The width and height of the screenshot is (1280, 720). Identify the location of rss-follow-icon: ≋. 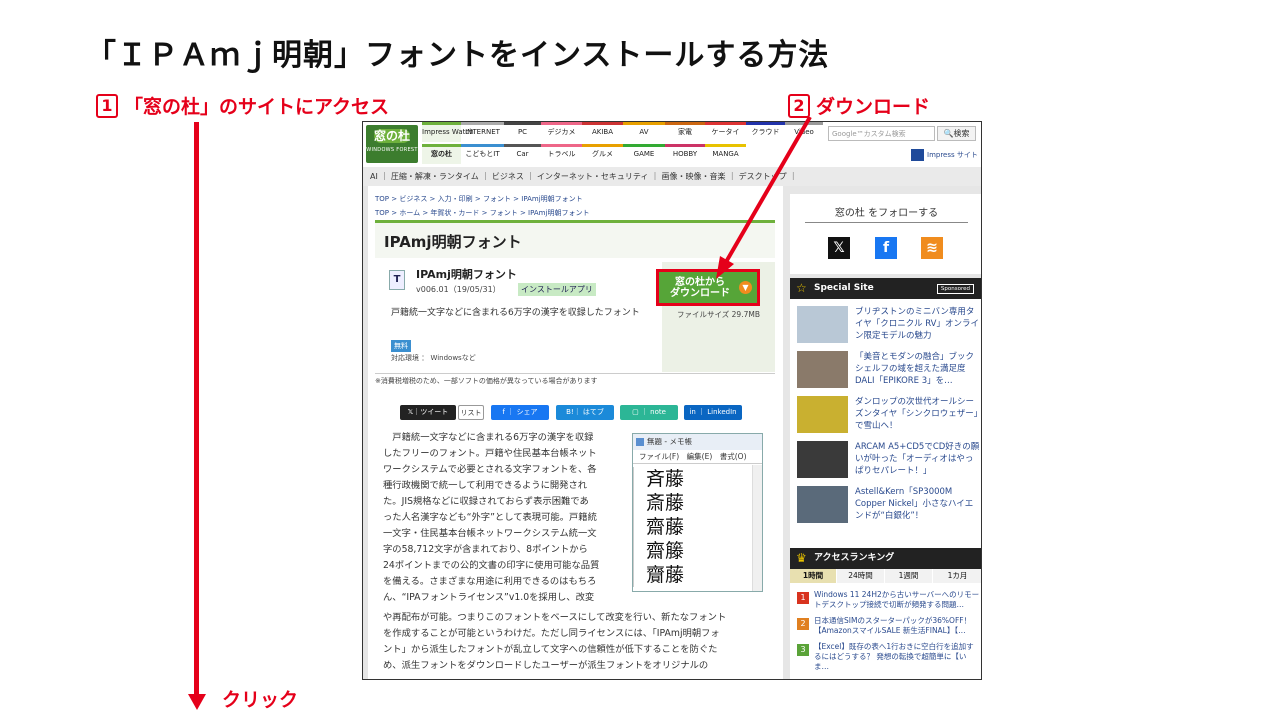
(932, 248).